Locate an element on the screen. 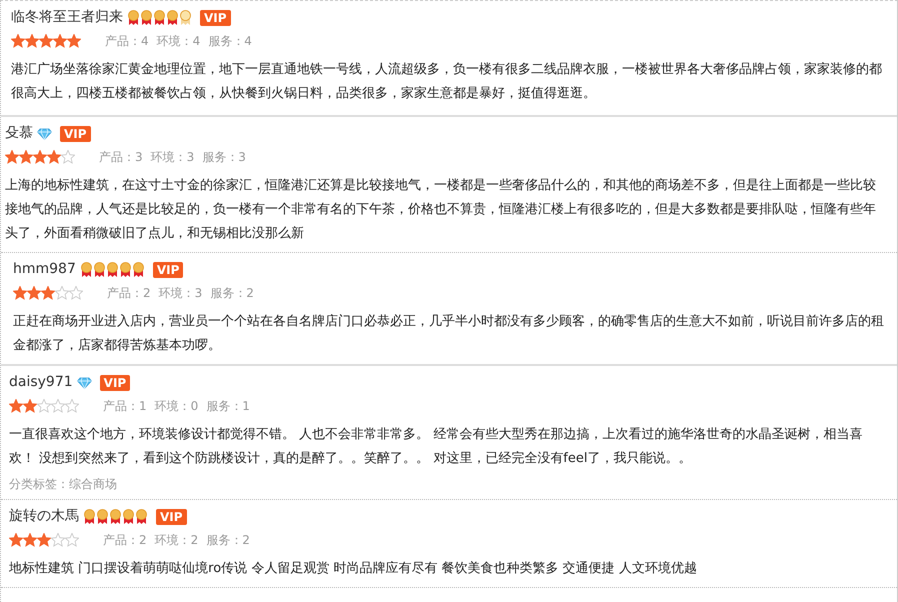 The height and width of the screenshot is (602, 898). review-text: 上海的地标性建筑，在这寸土寸金的徐家汇，恒隆港汇还算是比较接地气，一楼都是一些奢侈品什么的，和其他的商场差不多，但是往上面都是一些比较接地气的品牌，人气还是比较足的，负一楼有一个非常有名的下午茶，价格也不算贵，恒隆港汇楼上有很多吃的，但是大多数都是要排队哒，恒隆有些年头了，外面看稍微破旧了点儿，和无锡相比没那么新 is located at coordinates (441, 210).